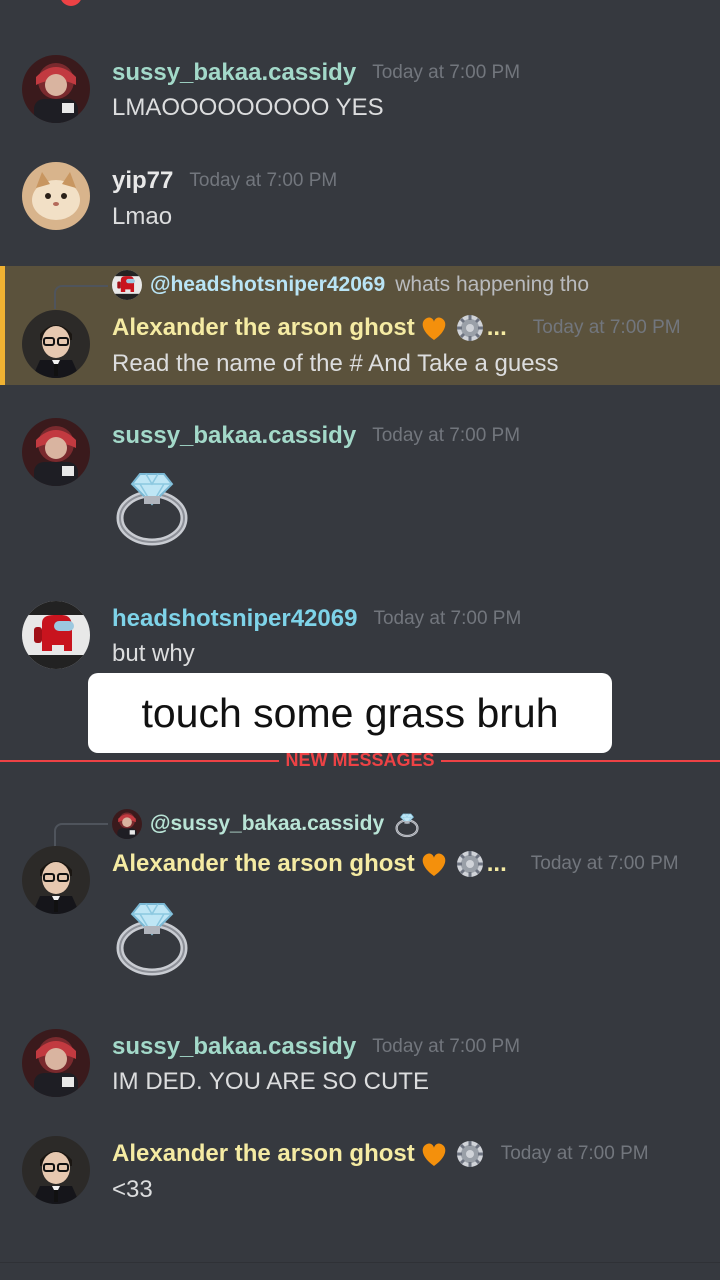 The width and height of the screenshot is (720, 1280). What do you see at coordinates (267, 285) in the screenshot?
I see `reply-username: @headshotsniper42069` at bounding box center [267, 285].